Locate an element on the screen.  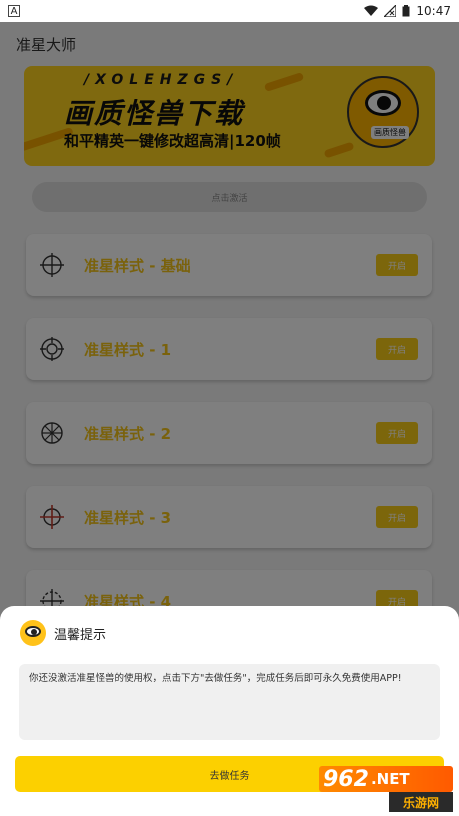
app-logo-icon is located at coordinates (33, 633).